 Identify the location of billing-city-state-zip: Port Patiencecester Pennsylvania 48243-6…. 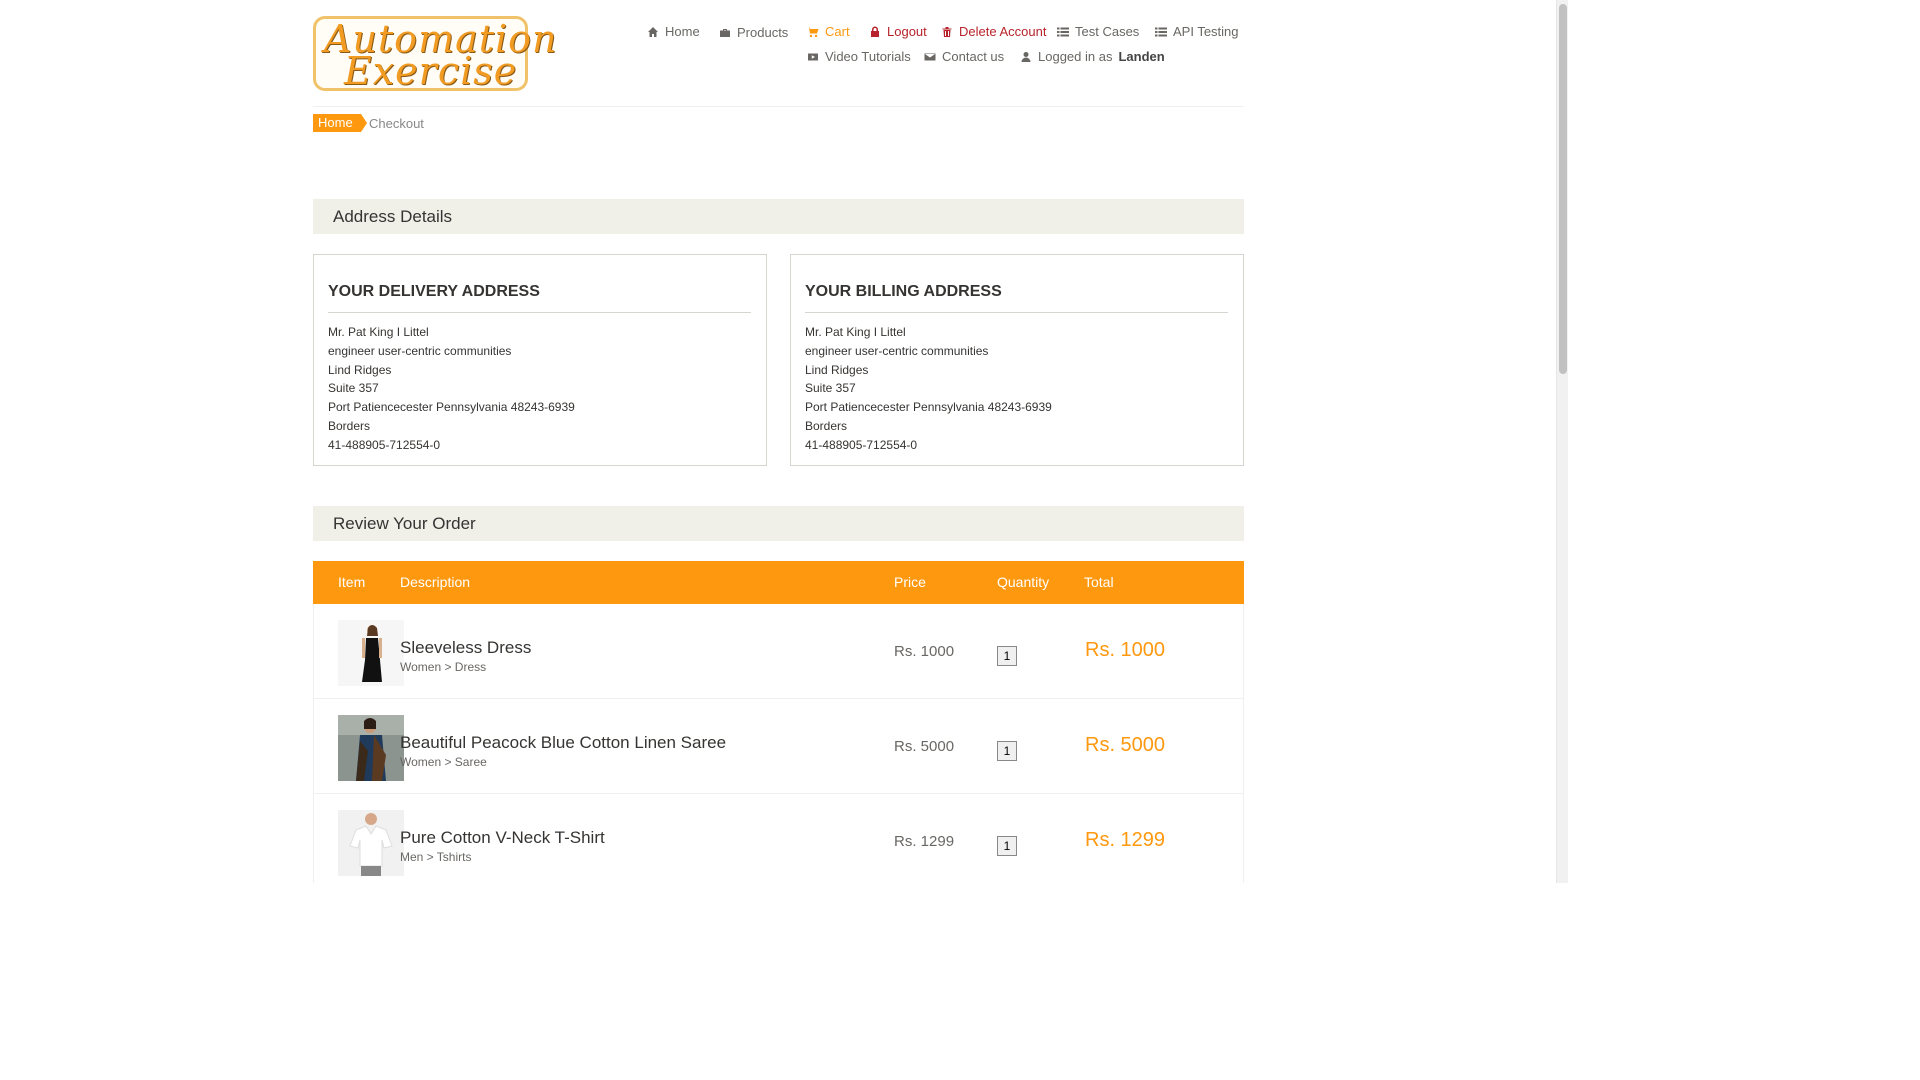
(928, 407).